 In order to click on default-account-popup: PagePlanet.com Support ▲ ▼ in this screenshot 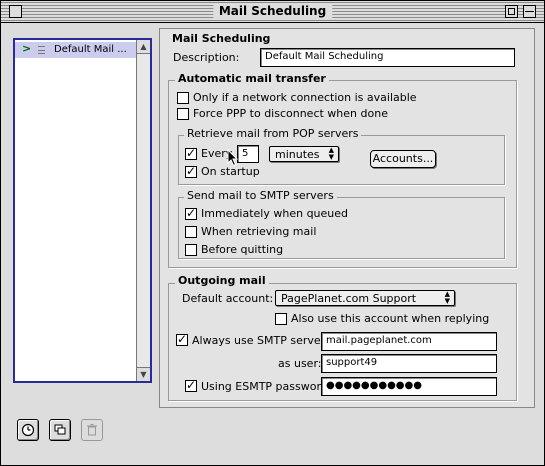, I will do `click(365, 298)`.